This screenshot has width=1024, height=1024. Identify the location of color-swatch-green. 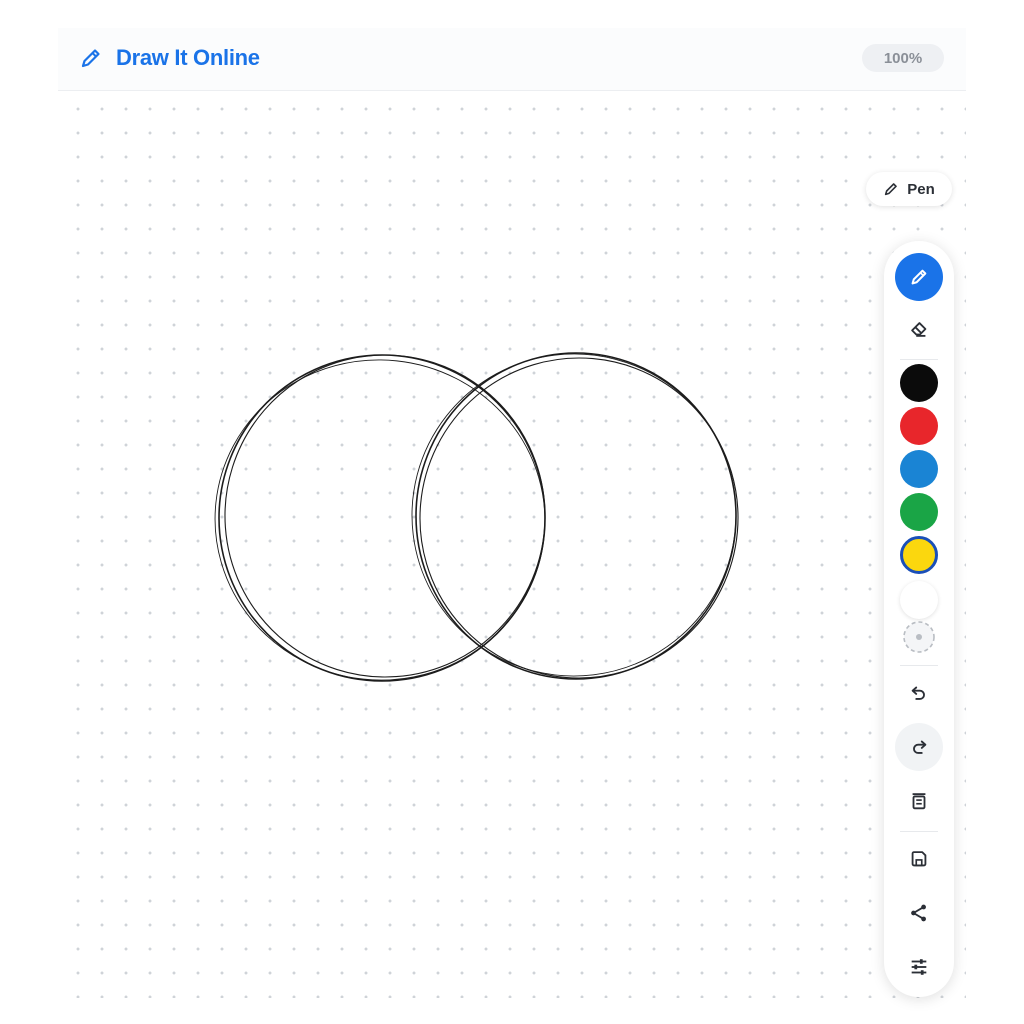
(919, 512).